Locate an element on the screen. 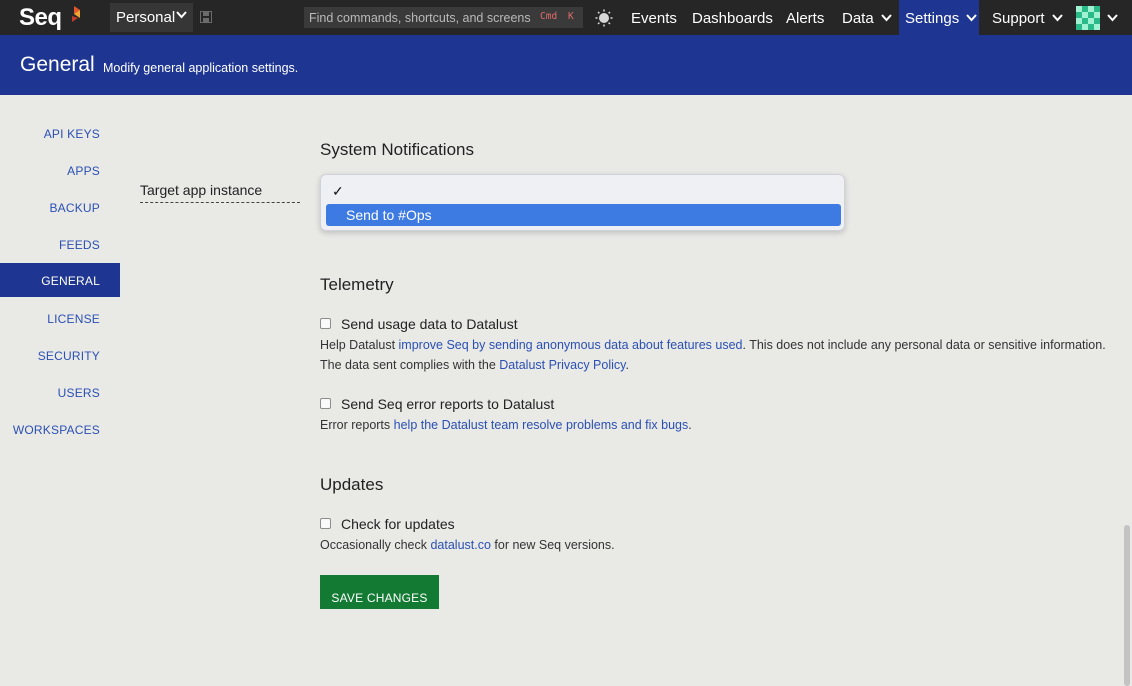 The height and width of the screenshot is (686, 1132). nav-support: Support is located at coordinates (1027, 17).